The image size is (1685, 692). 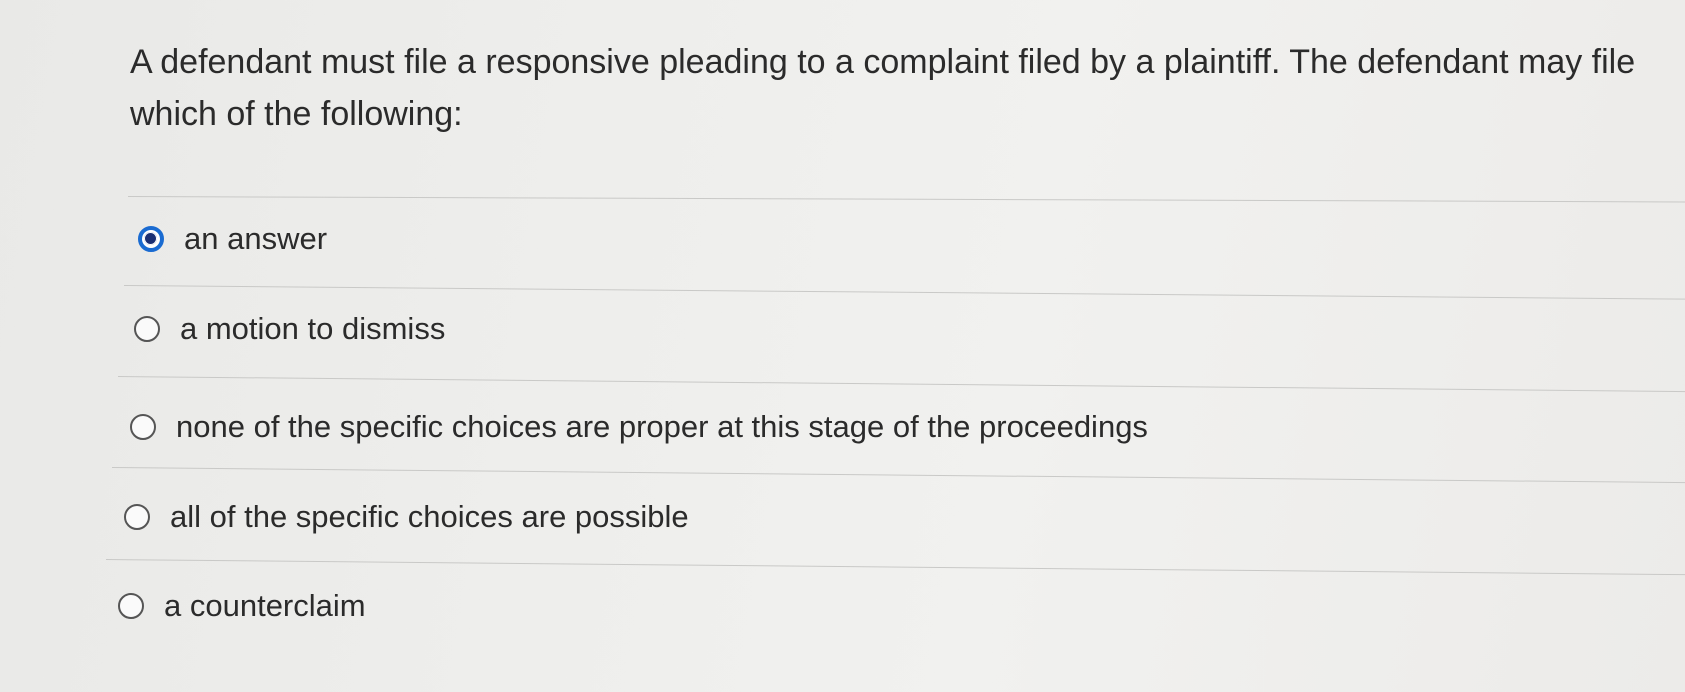 I want to click on option-motion-to-dismiss: a motion to dismiss, so click(x=289, y=329).